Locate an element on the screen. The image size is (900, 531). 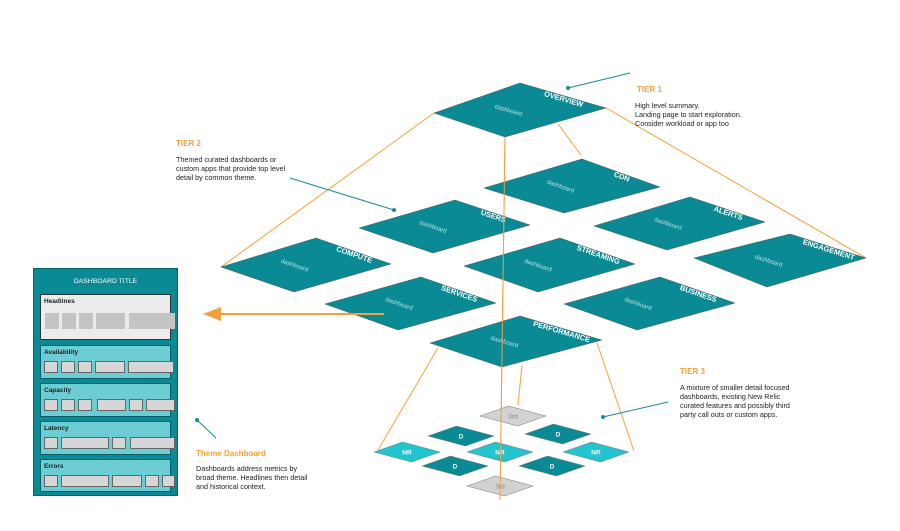
dashboard-title: DASHBOARD TITLE is located at coordinates (105, 281).